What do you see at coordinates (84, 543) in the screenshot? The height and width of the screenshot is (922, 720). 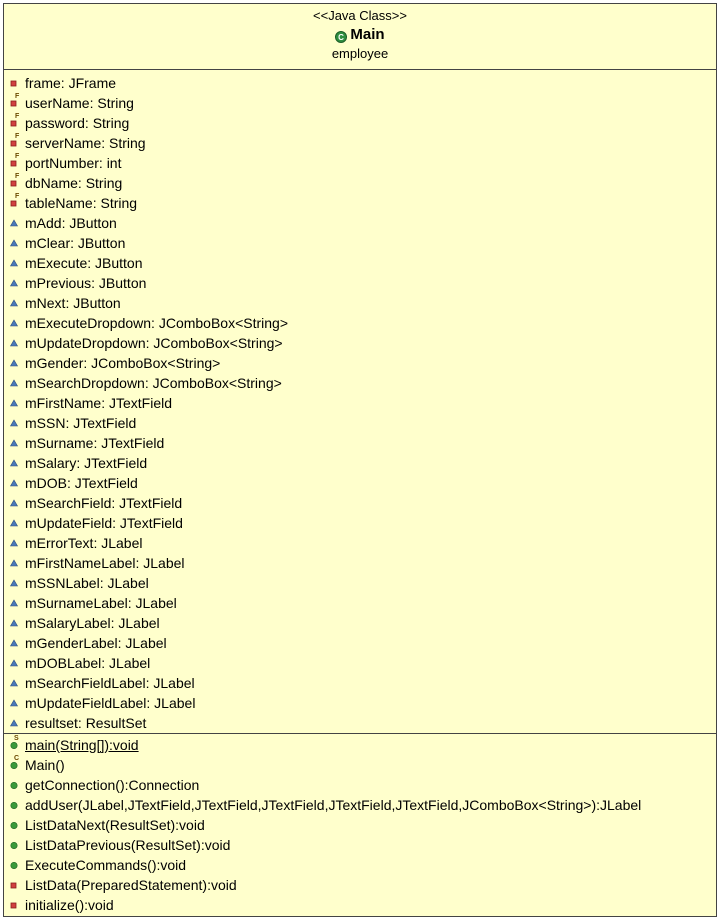 I see `field-text: mErrorText: JLabel` at bounding box center [84, 543].